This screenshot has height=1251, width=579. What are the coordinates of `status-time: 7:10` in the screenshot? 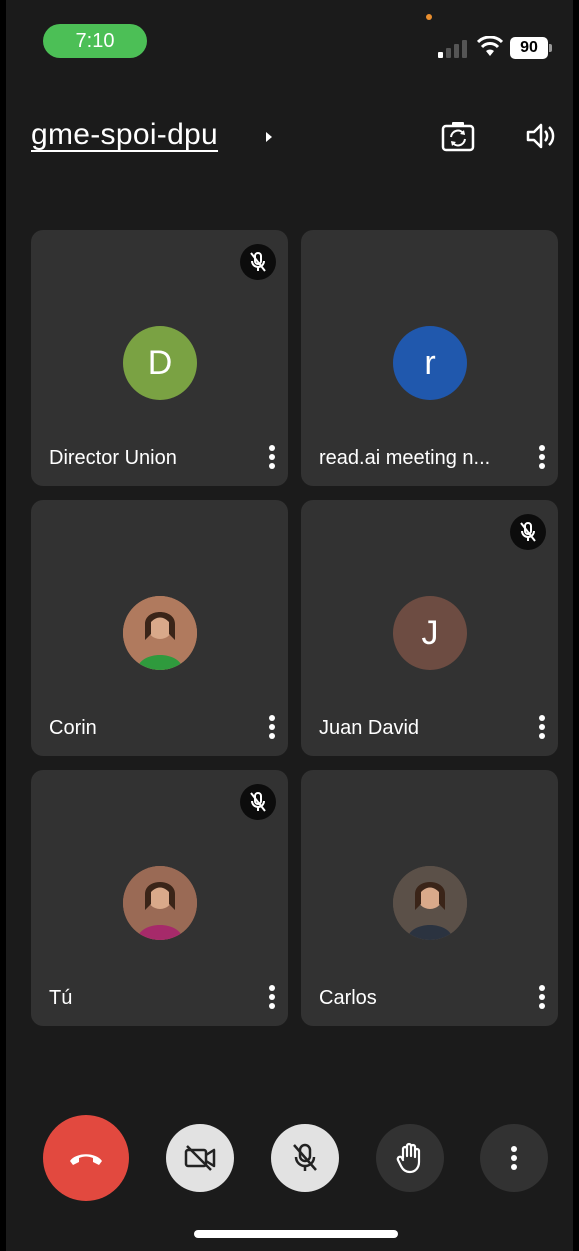 It's located at (95, 41).